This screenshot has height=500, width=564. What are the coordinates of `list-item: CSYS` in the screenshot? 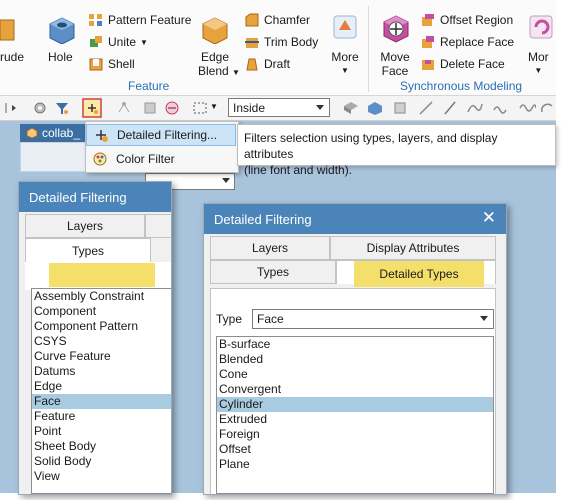 It's located at (101, 341).